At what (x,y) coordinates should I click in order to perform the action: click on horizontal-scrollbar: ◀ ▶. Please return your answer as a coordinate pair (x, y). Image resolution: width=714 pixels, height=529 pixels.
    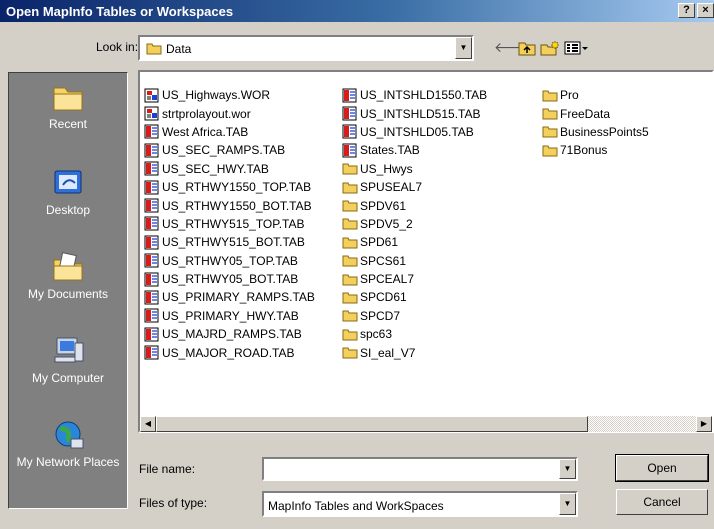
    Looking at the image, I should click on (426, 424).